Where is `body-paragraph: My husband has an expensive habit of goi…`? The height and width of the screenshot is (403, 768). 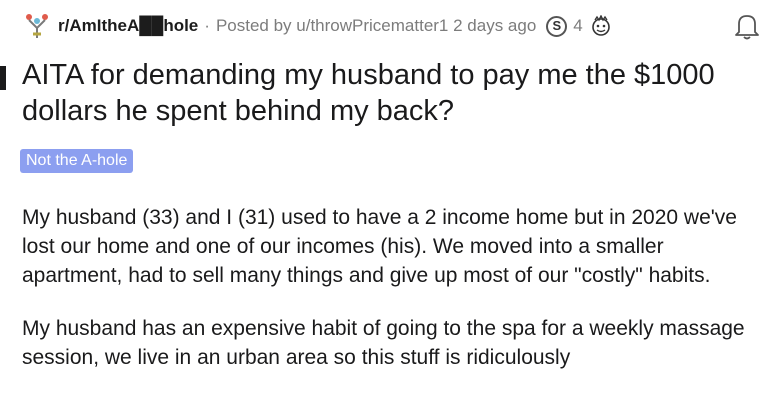 body-paragraph: My husband has an expensive habit of goi… is located at coordinates (383, 343).